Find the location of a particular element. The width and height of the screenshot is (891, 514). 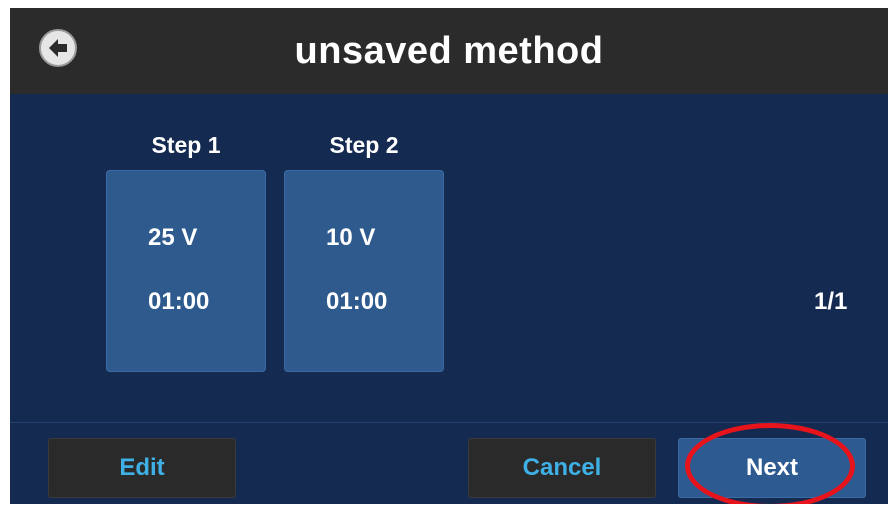

step-2-time: 01:00 is located at coordinates (357, 301).